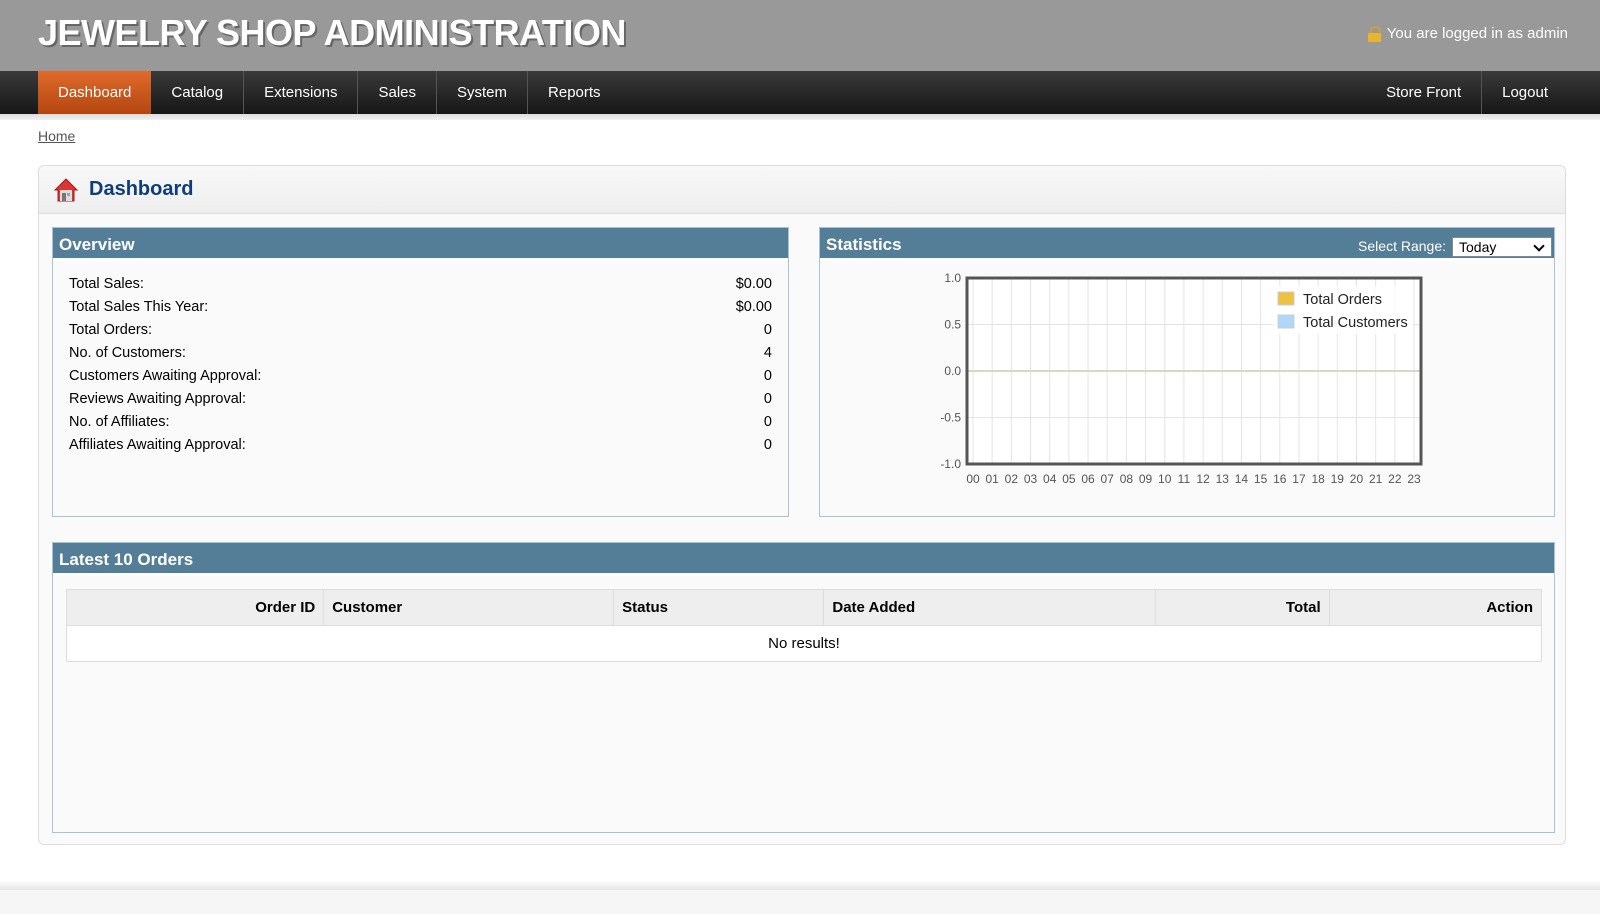 The height and width of the screenshot is (914, 1600). Describe the element at coordinates (110, 330) in the screenshot. I see `overview-label: Total Orders:` at that location.